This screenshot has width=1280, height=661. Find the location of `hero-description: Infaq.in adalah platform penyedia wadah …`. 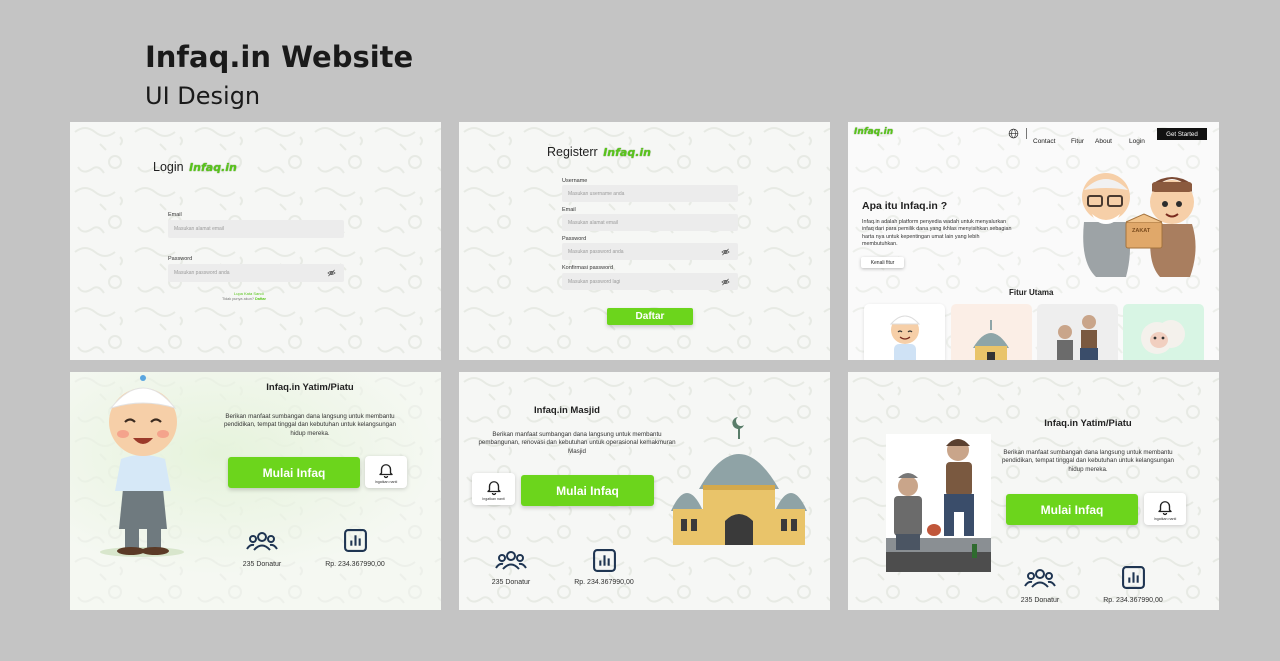

hero-description: Infaq.in adalah platform penyedia wadah … is located at coordinates (937, 233).